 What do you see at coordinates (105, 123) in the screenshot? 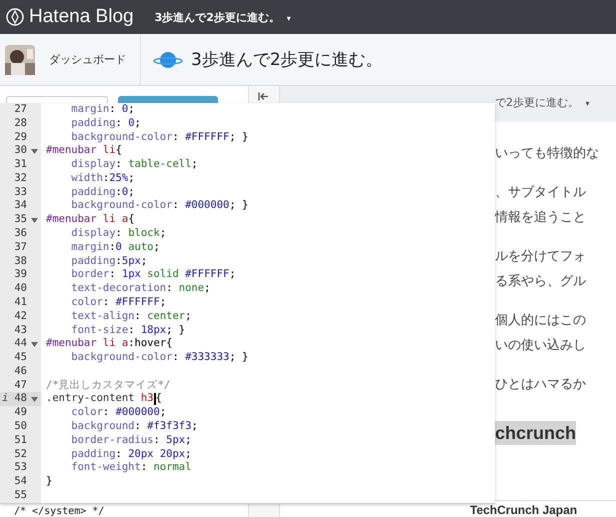
I see `code-line: padding: 0;` at bounding box center [105, 123].